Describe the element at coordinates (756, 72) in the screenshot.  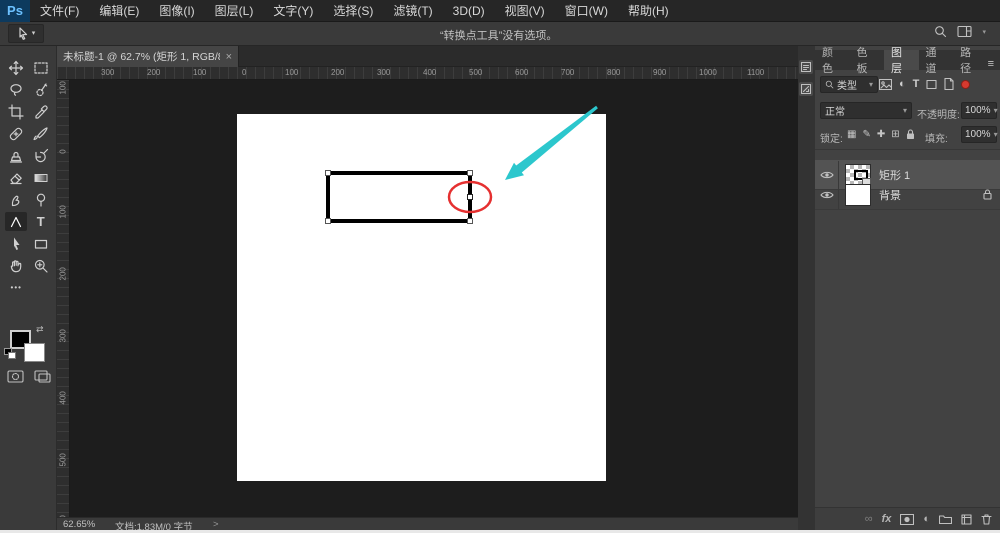
I see `ruler-label: 1100` at that location.